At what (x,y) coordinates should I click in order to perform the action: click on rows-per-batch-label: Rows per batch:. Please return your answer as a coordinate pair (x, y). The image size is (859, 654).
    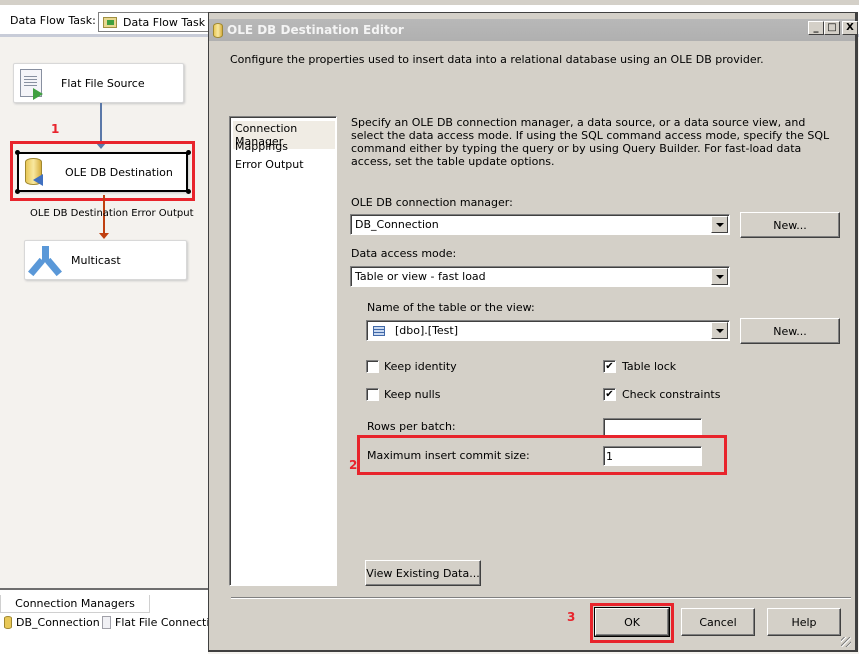
    Looking at the image, I should click on (411, 426).